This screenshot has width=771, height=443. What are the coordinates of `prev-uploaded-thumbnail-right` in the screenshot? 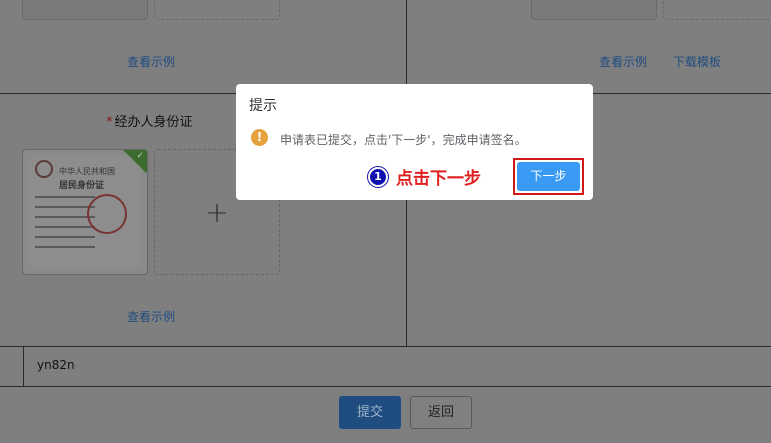 It's located at (594, 10).